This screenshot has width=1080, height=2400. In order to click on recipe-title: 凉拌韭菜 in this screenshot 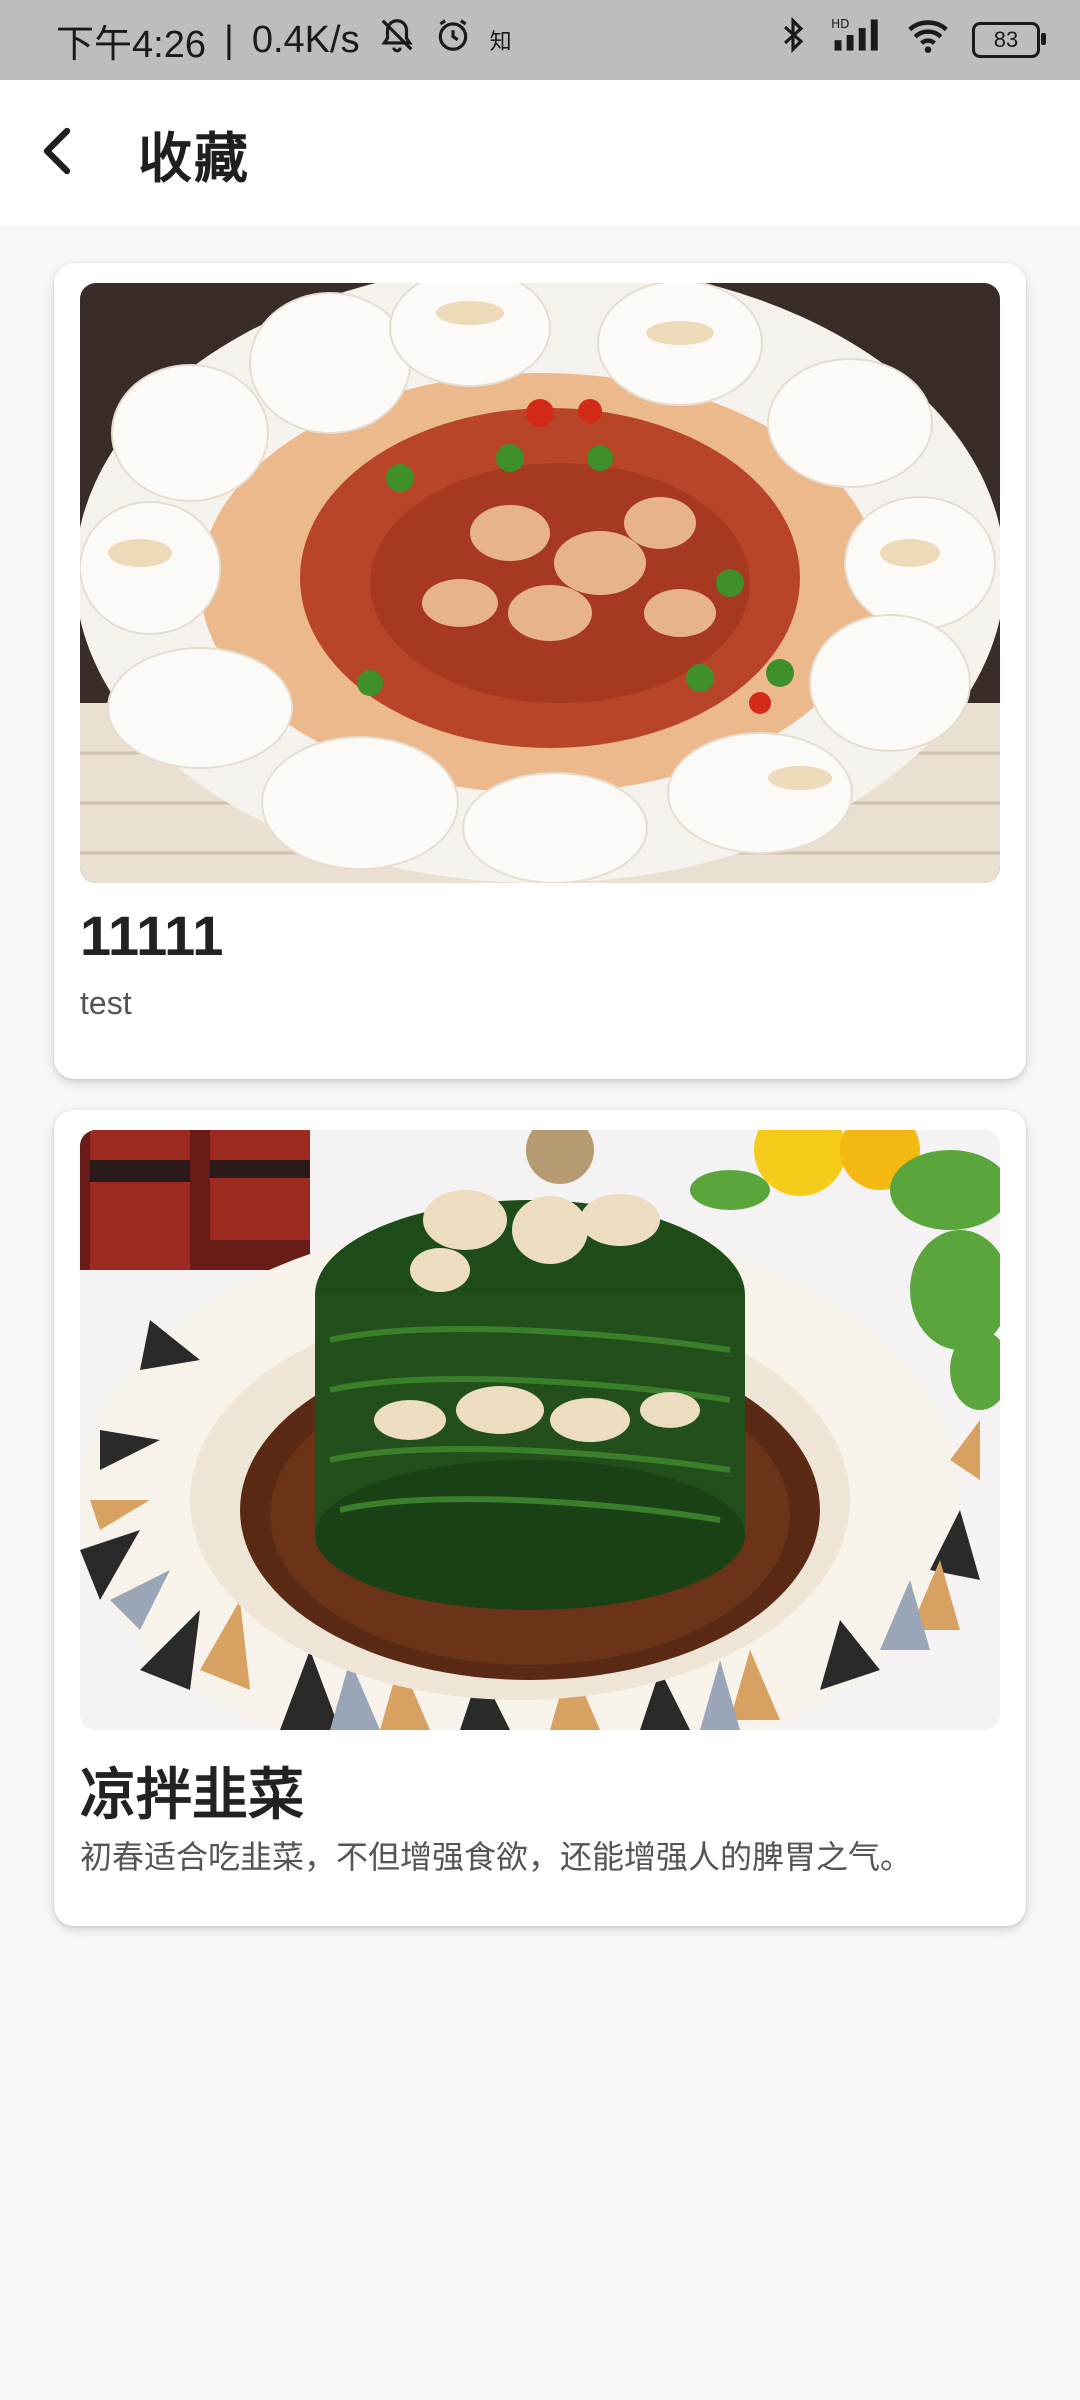, I will do `click(192, 1794)`.